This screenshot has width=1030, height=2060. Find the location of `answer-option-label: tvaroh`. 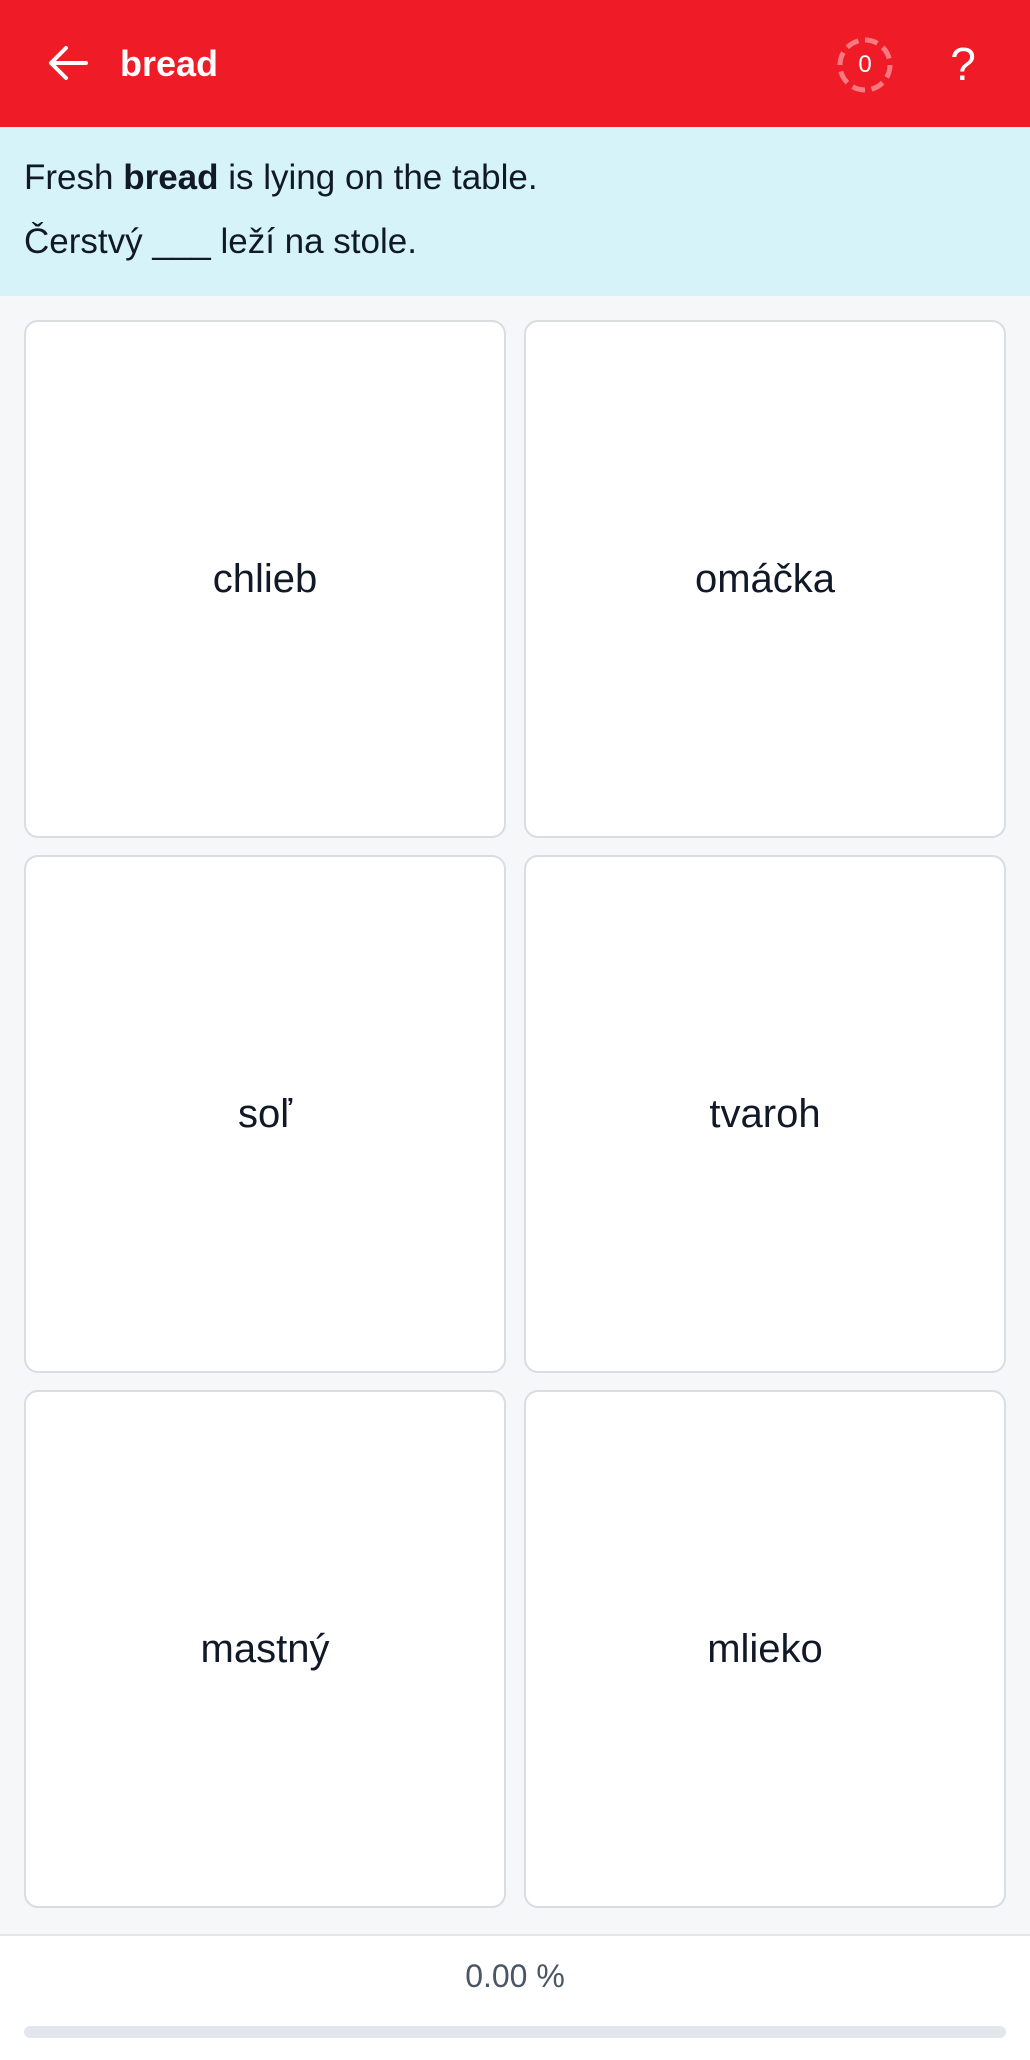

answer-option-label: tvaroh is located at coordinates (765, 1113).